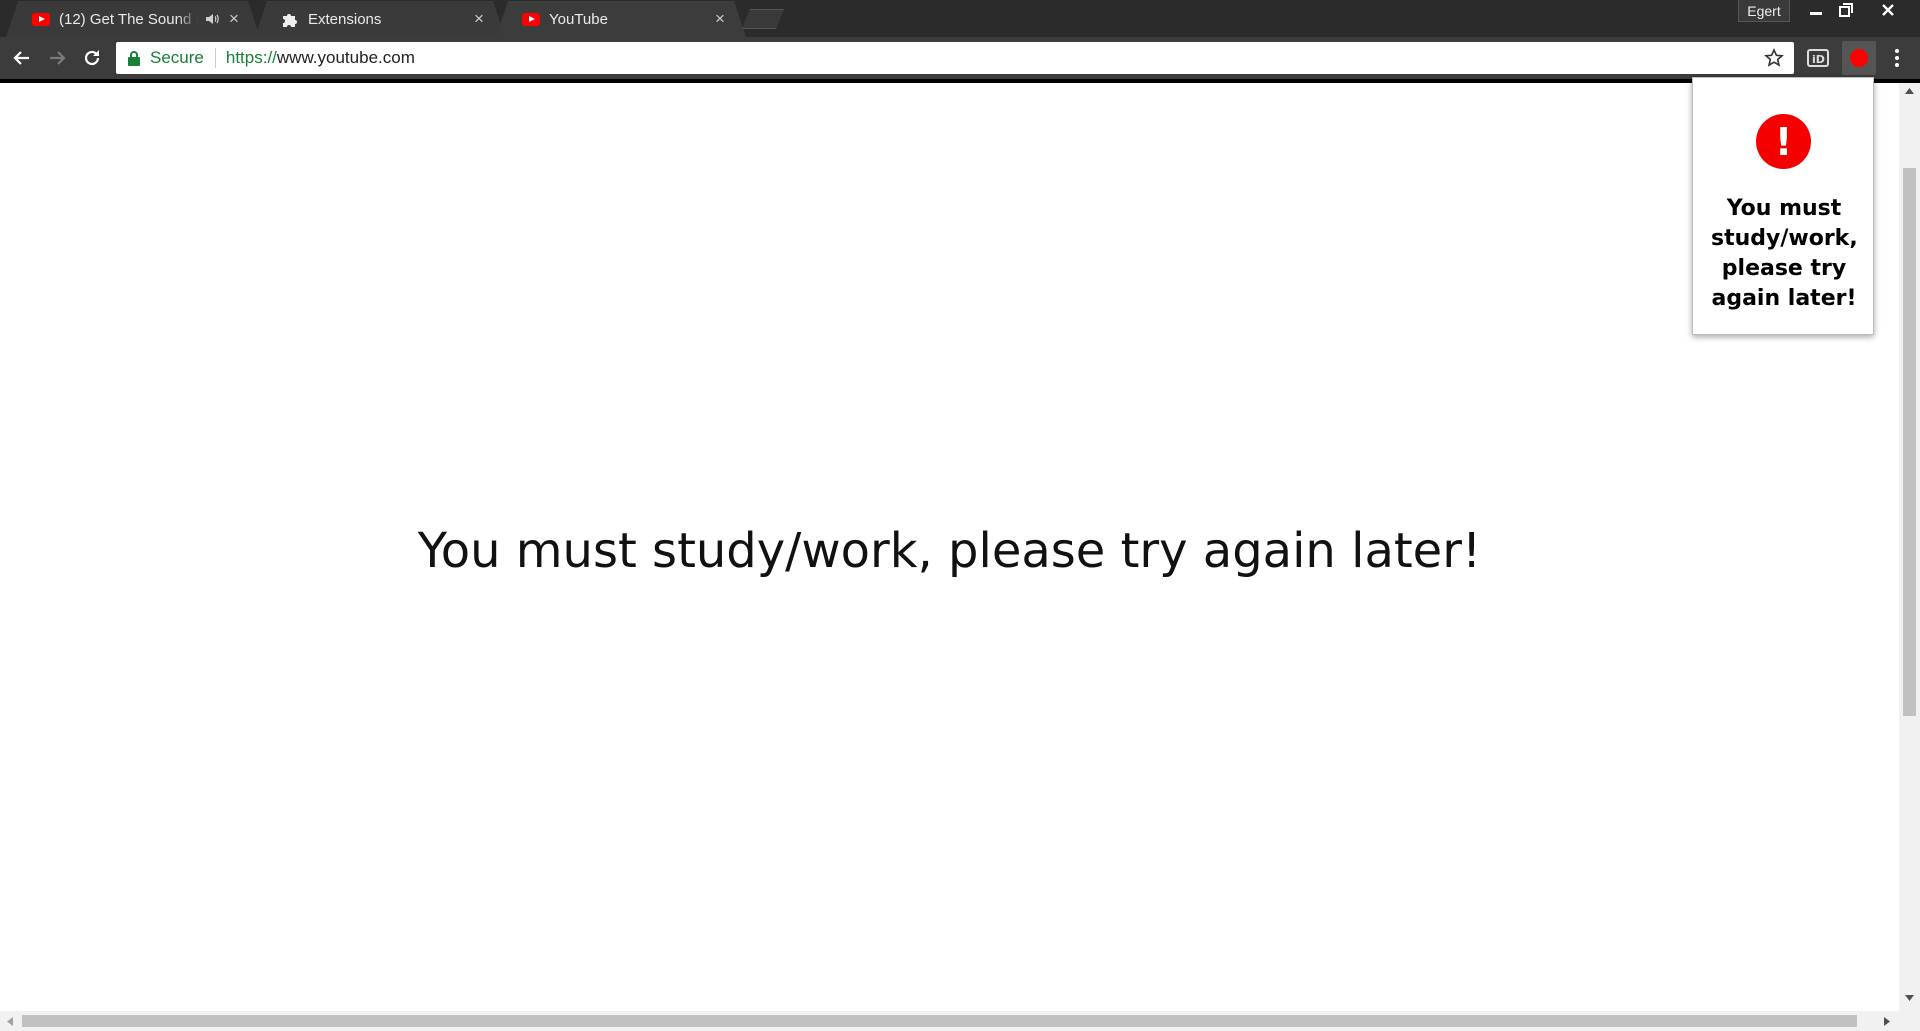  Describe the element at coordinates (345, 57) in the screenshot. I see `url-host: www.youtube.com` at that location.